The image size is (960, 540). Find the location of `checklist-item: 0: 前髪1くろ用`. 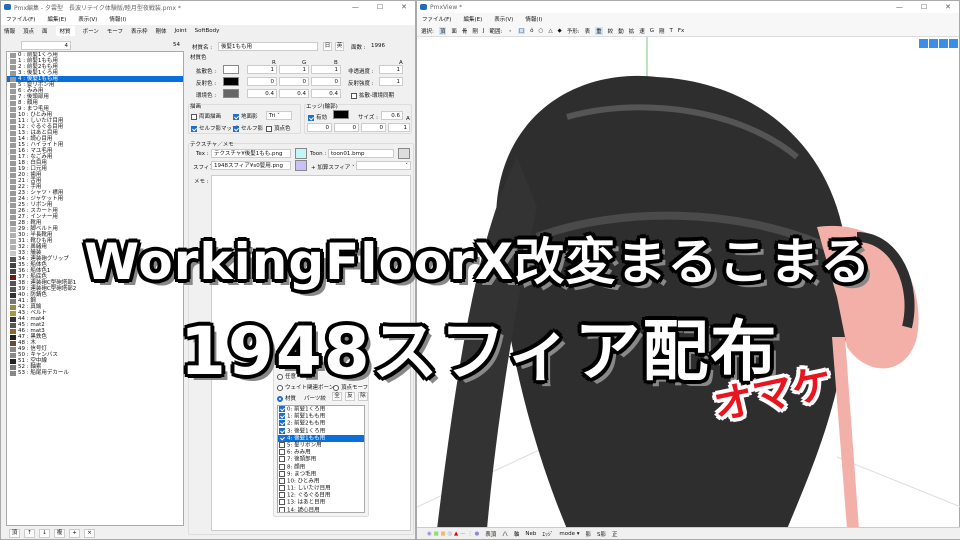

checklist-item: 0: 前髪1くろ用 is located at coordinates (321, 409).